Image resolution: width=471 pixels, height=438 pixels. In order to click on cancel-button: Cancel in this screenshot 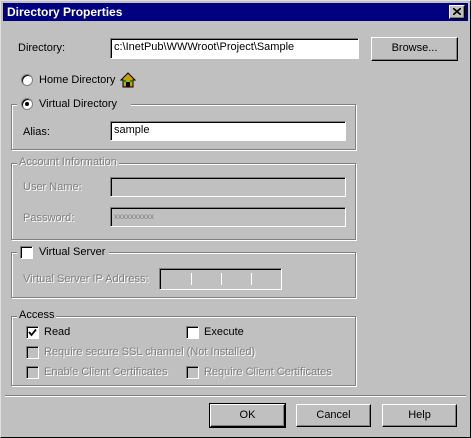, I will do `click(333, 415)`.